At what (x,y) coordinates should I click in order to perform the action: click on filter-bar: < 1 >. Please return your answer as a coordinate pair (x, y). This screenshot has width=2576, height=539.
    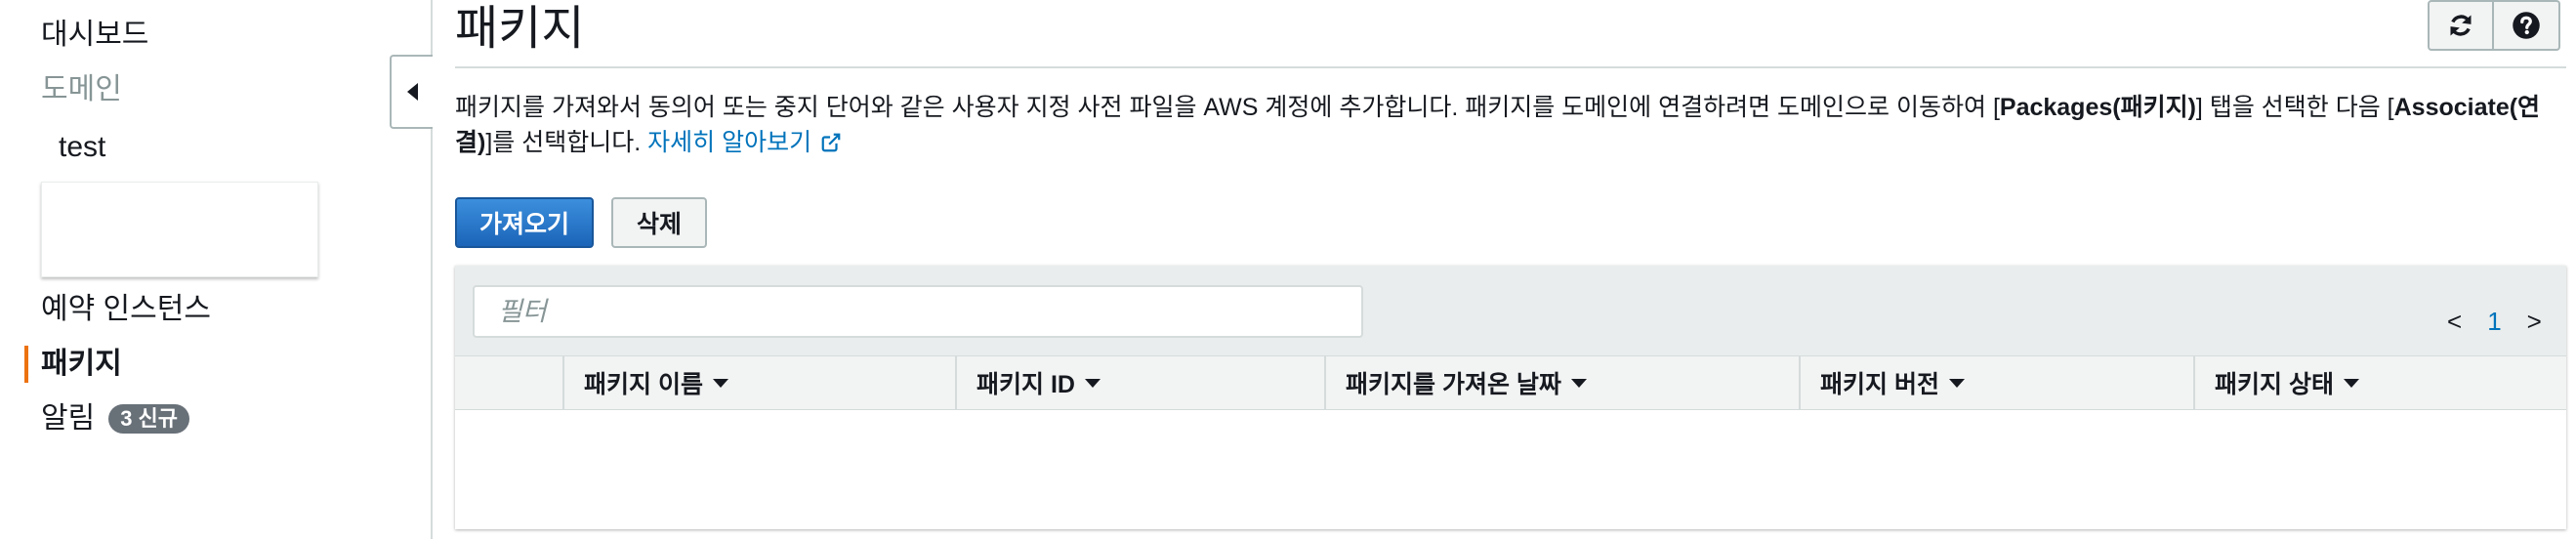
    Looking at the image, I should click on (1510, 311).